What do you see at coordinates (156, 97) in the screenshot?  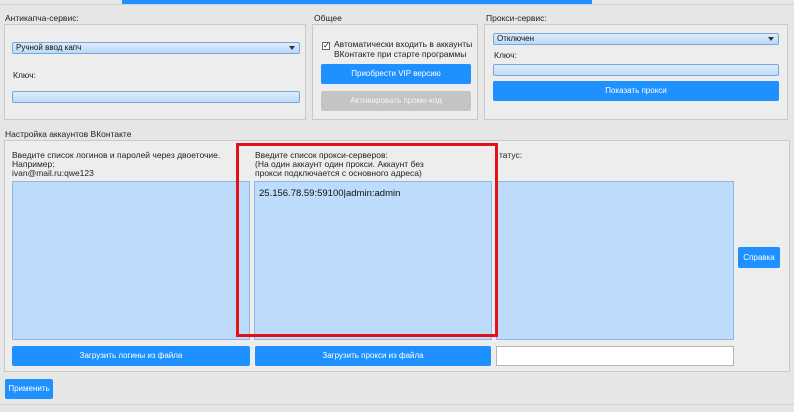 I see `anticaptcha-key-input` at bounding box center [156, 97].